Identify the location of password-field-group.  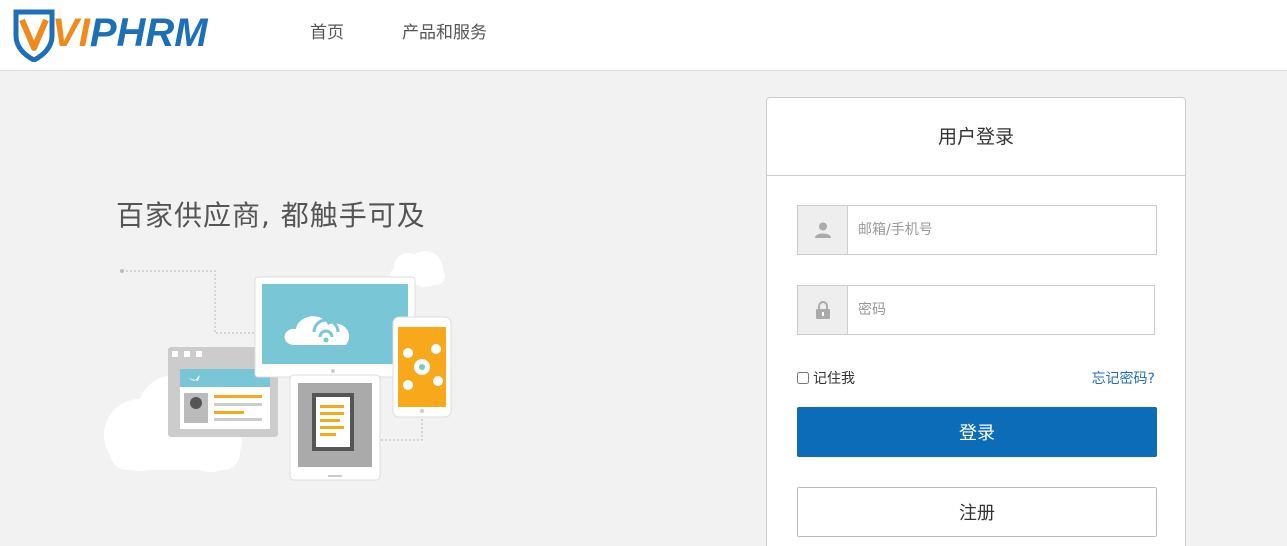
(976, 310).